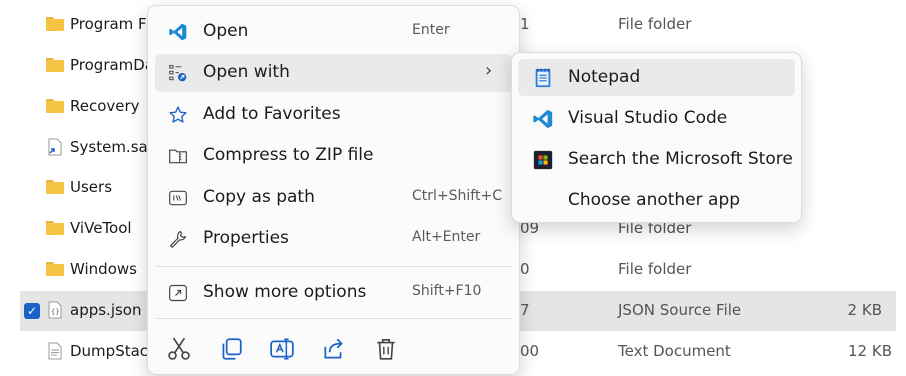 The width and height of the screenshot is (906, 376). What do you see at coordinates (674, 351) in the screenshot?
I see `file-type: Text Document` at bounding box center [674, 351].